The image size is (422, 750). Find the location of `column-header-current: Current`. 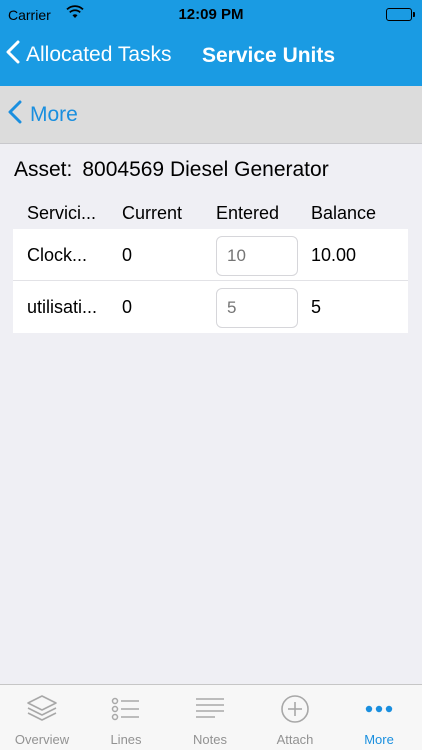

column-header-current: Current is located at coordinates (152, 213).